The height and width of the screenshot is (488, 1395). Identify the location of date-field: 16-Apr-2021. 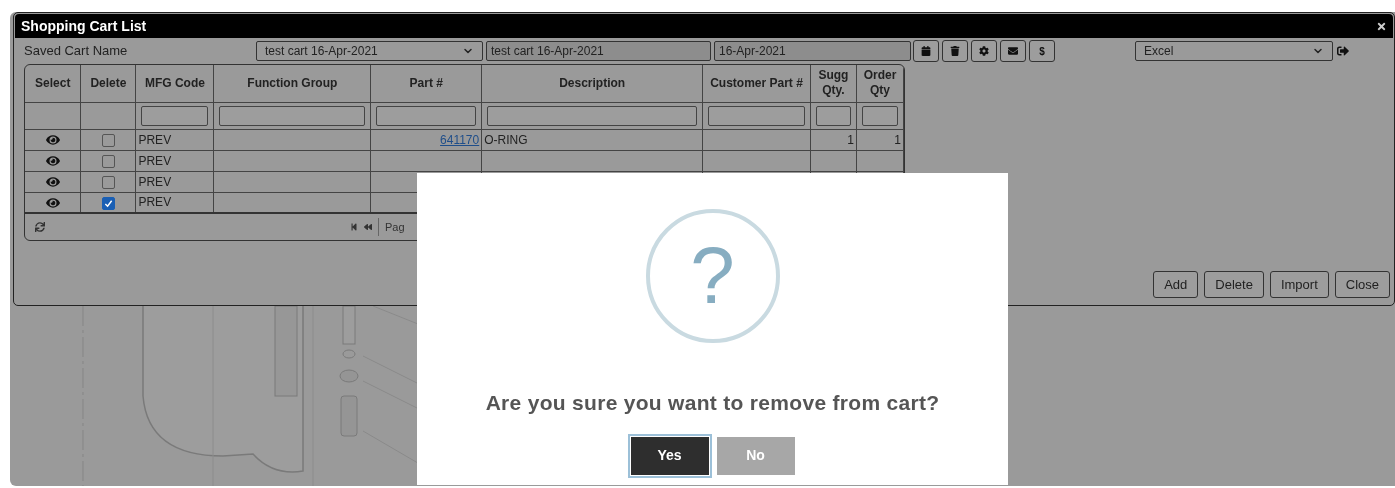
(812, 51).